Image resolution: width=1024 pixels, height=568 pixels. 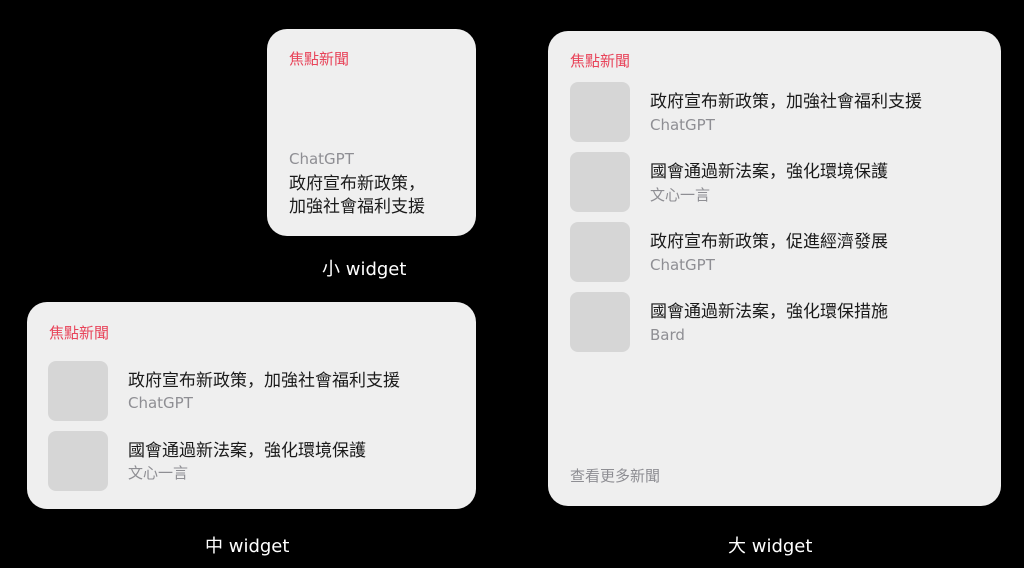 I want to click on news-headline-line-2: 加強社會福利支援, so click(x=357, y=207).